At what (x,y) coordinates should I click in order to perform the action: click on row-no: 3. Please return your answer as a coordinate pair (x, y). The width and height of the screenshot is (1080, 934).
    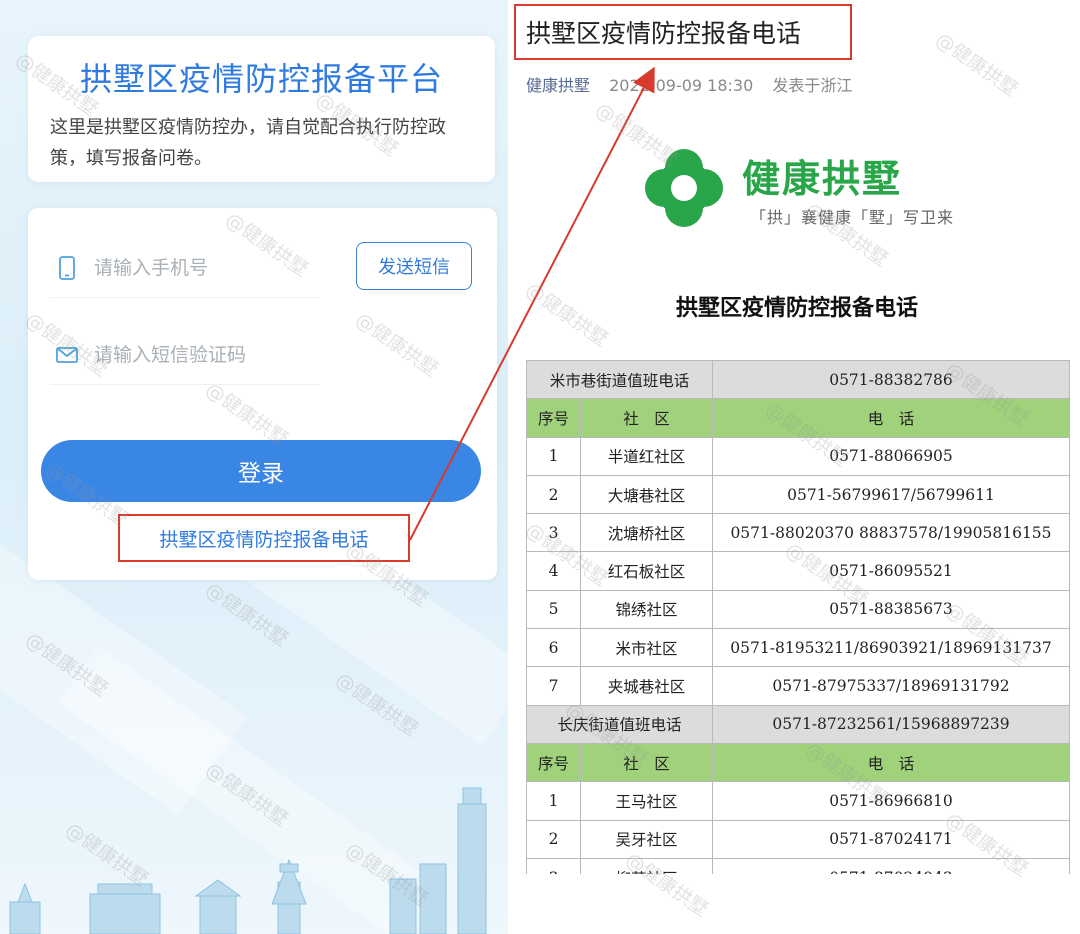
    Looking at the image, I should click on (553, 533).